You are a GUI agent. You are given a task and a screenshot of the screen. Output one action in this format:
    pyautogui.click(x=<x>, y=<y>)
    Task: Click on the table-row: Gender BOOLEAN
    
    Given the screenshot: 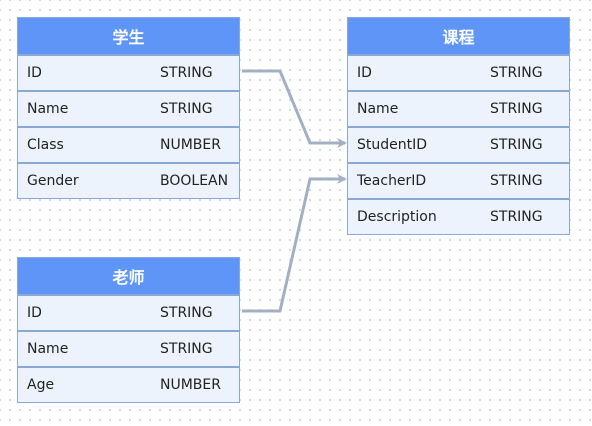 What is the action you would take?
    pyautogui.click(x=128, y=180)
    